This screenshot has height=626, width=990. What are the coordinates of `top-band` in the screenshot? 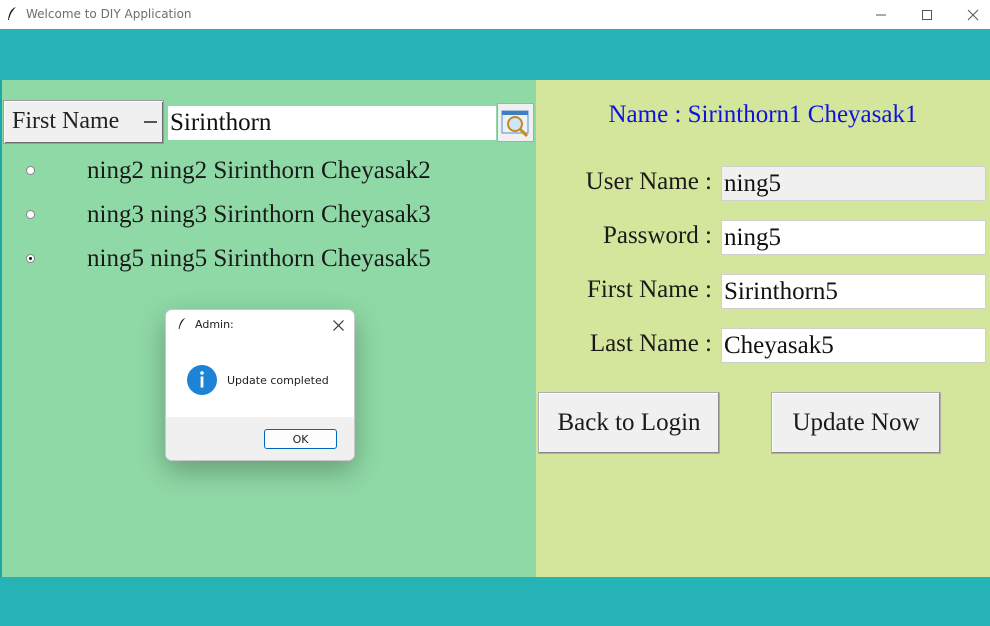 It's located at (495, 54).